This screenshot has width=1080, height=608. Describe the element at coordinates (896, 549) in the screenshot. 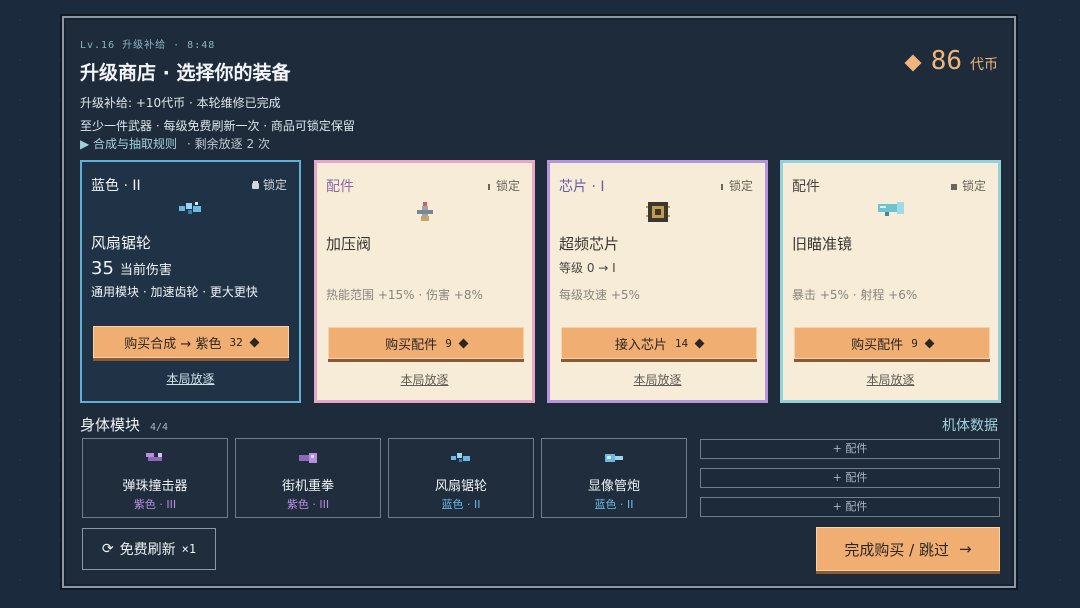

I see `finish-label: 完成购买 / 跳过` at that location.